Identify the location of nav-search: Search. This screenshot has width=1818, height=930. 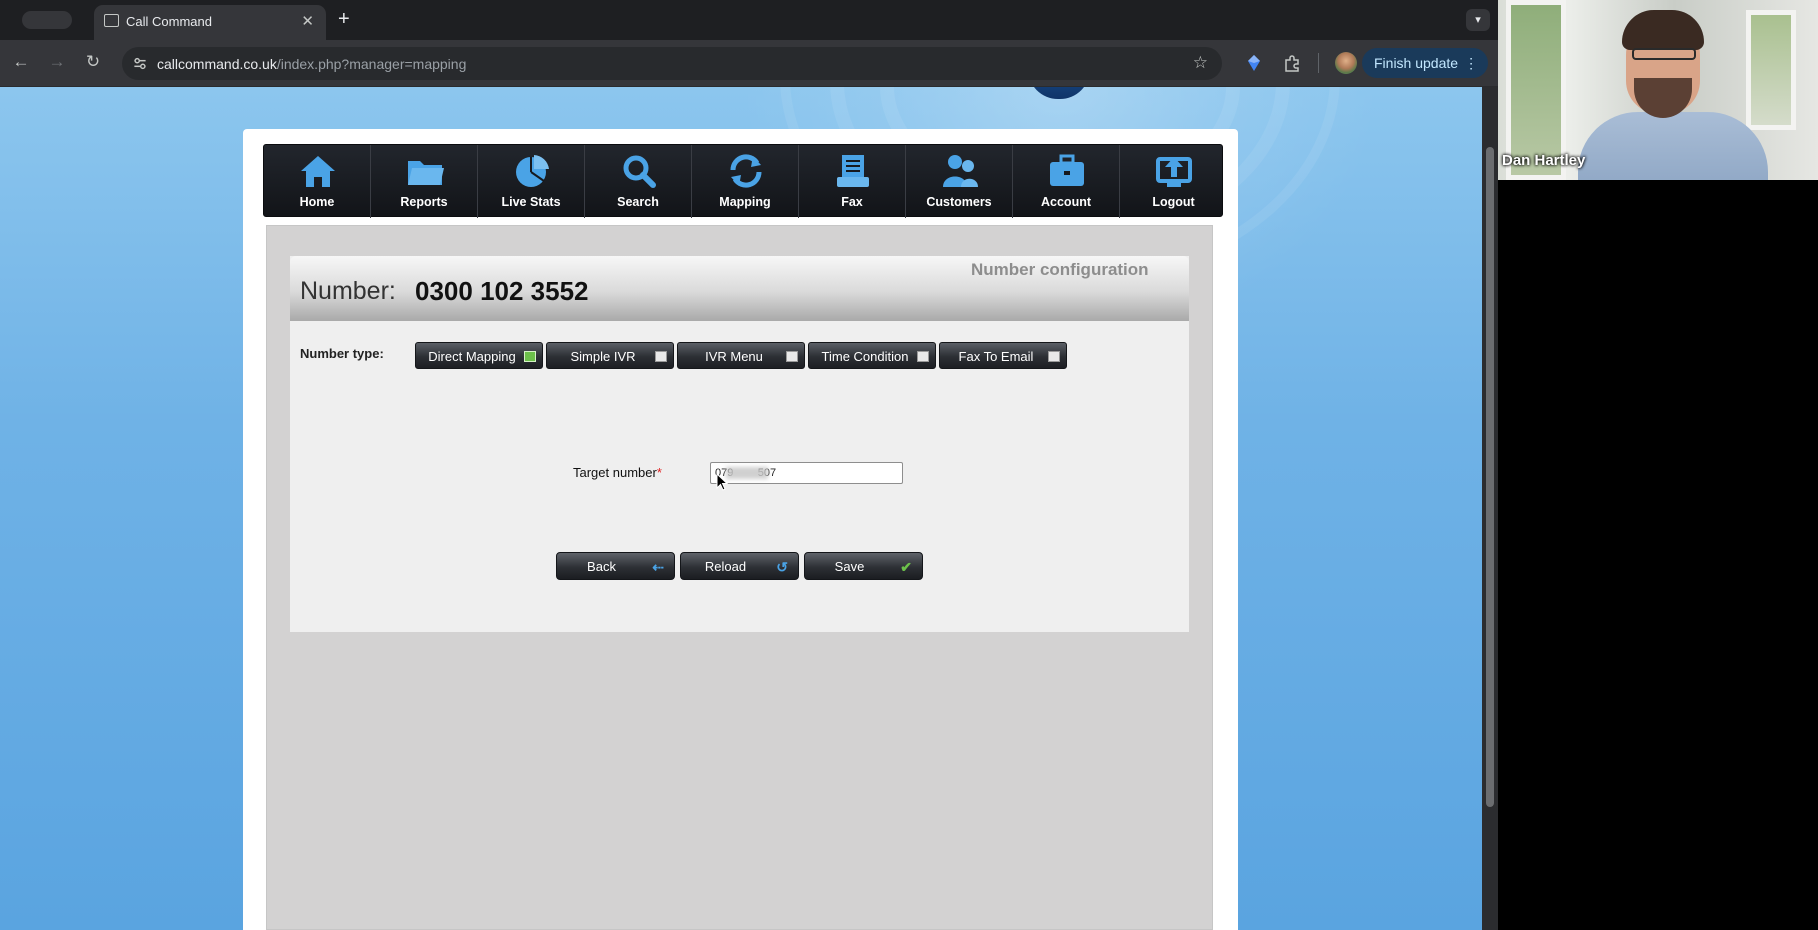
(638, 181).